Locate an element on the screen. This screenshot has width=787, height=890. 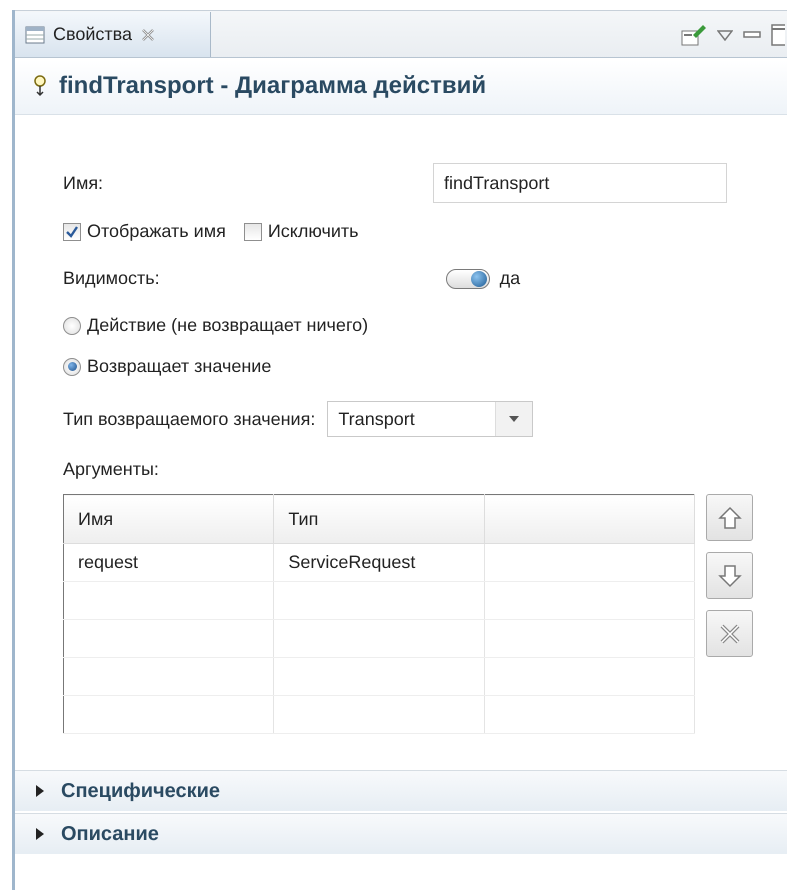
name-label: Имя: is located at coordinates (83, 183).